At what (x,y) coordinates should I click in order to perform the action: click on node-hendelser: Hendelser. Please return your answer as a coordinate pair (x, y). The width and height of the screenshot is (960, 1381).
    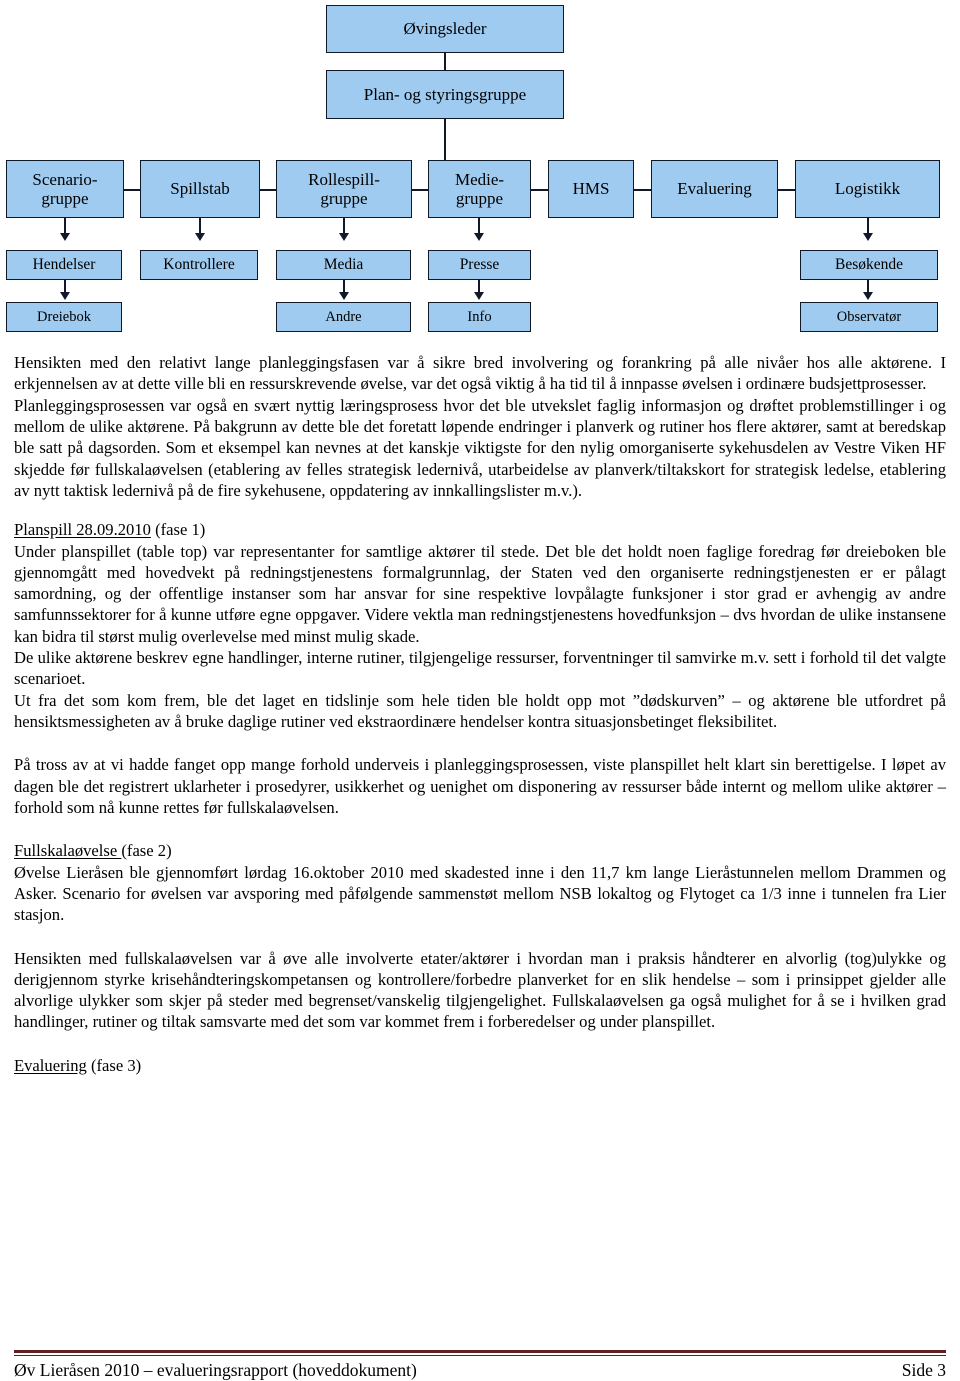
    Looking at the image, I should click on (64, 265).